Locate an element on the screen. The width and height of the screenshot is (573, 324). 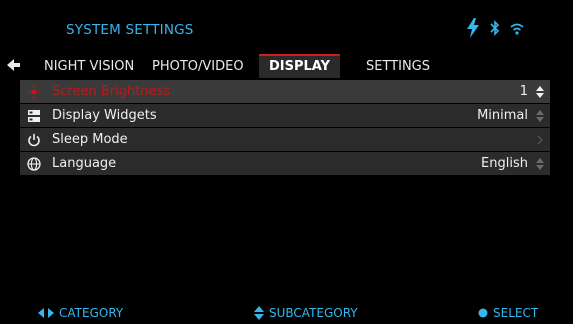
status-icons is located at coordinates (495, 30).